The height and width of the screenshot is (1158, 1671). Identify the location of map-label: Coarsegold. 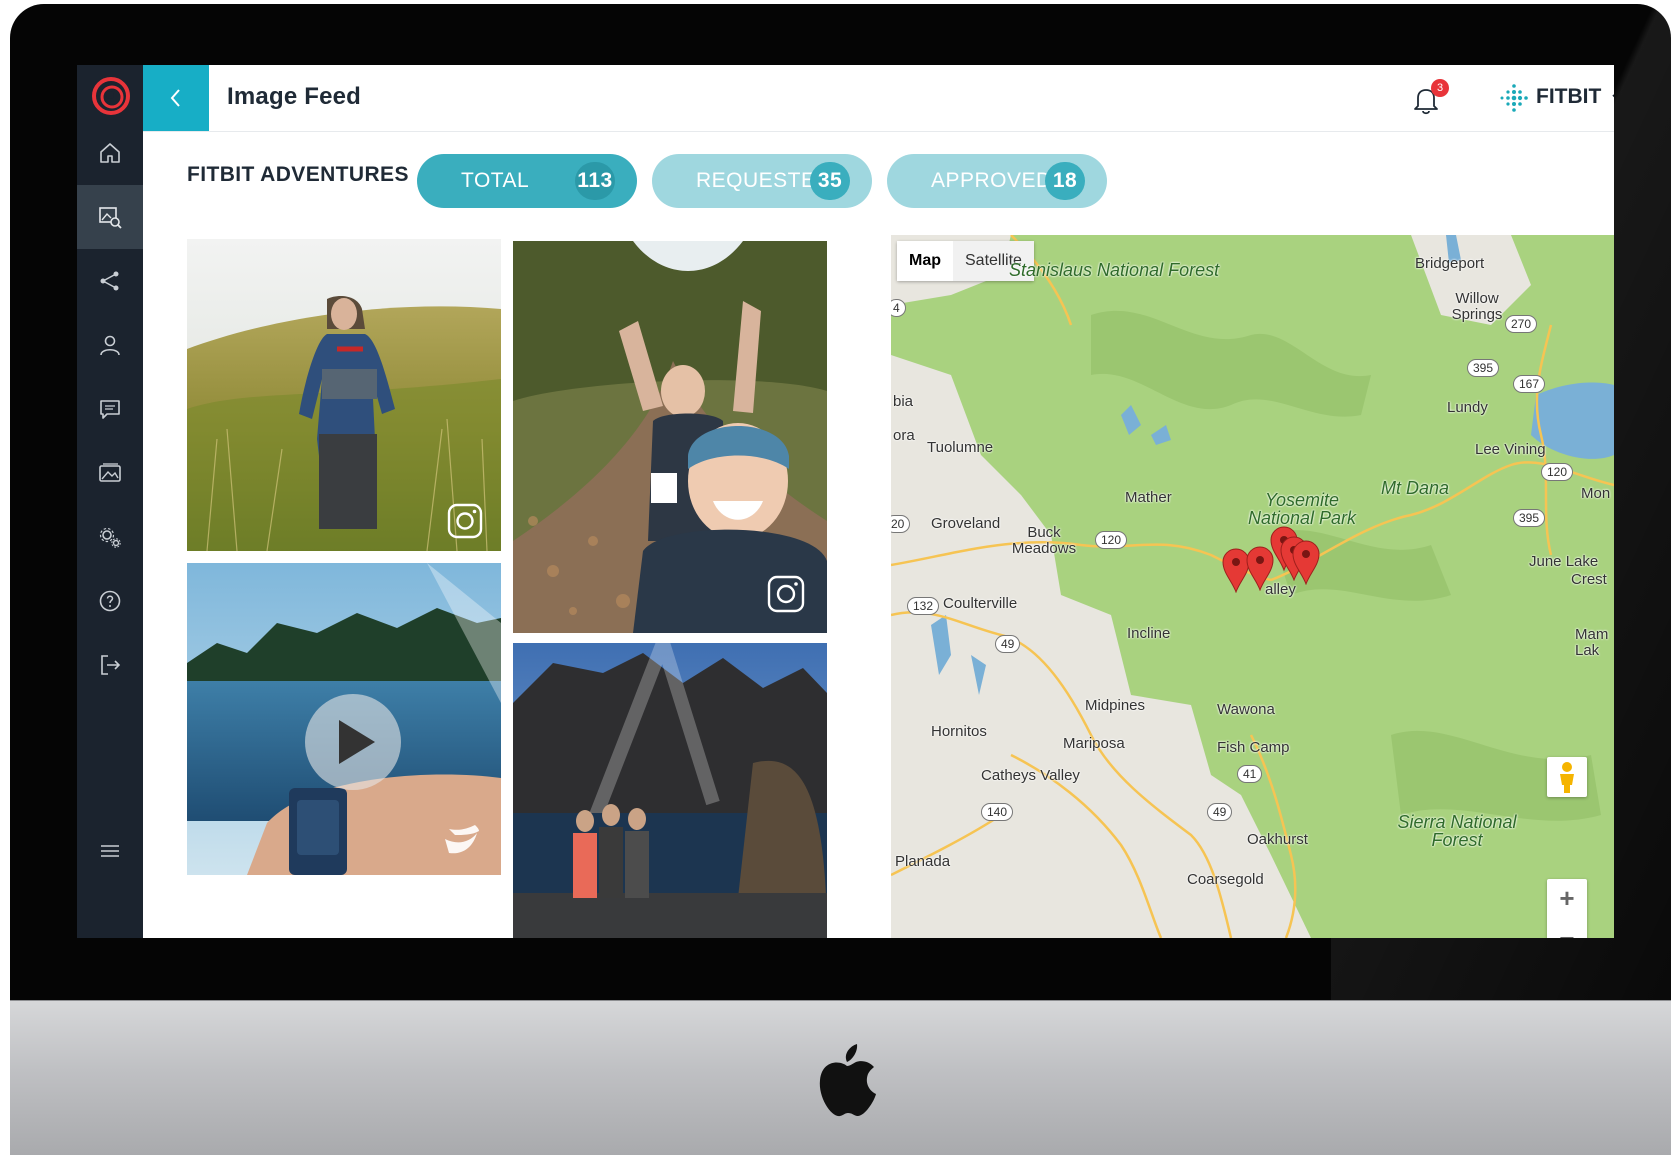
(1225, 879).